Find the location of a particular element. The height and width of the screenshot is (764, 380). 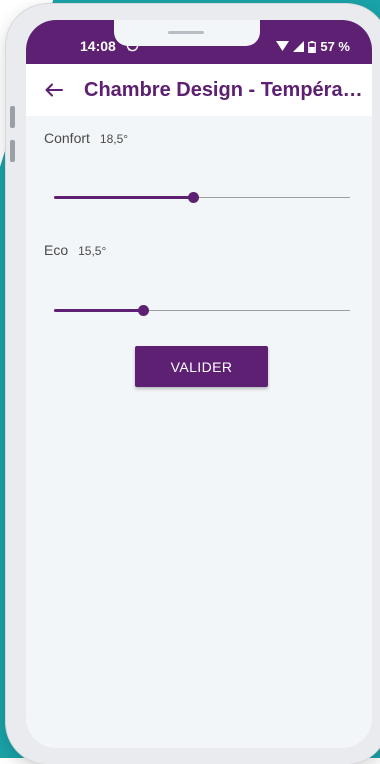

camera-notch is located at coordinates (187, 33).